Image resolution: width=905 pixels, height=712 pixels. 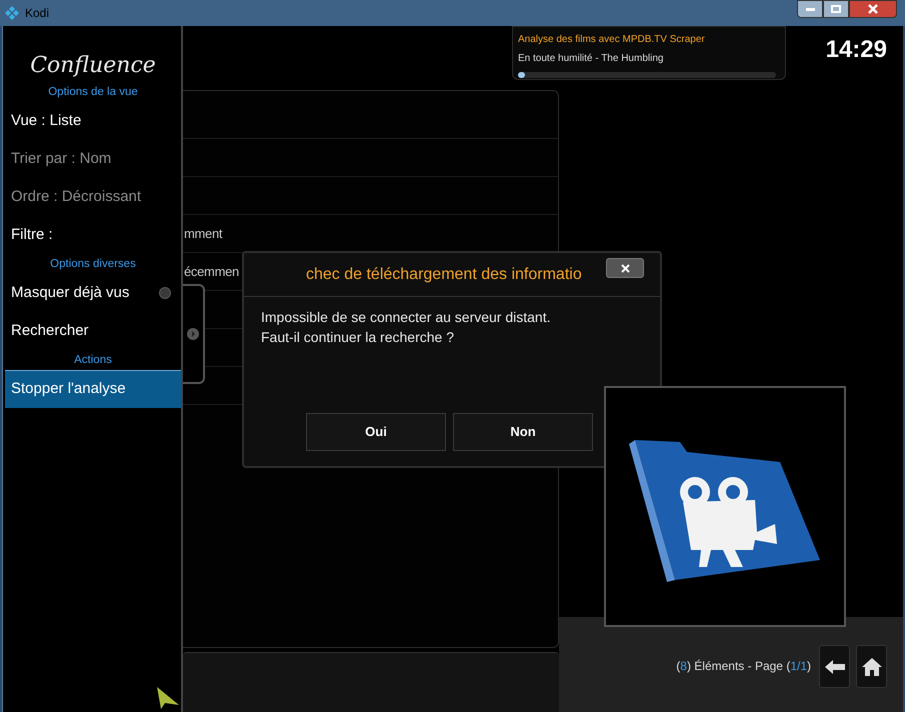 I want to click on minimize-button, so click(x=810, y=9).